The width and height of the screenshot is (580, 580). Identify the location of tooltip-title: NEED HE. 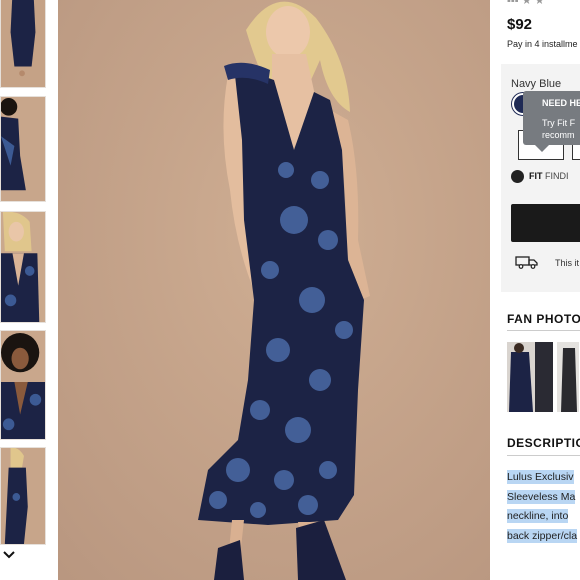
(561, 103).